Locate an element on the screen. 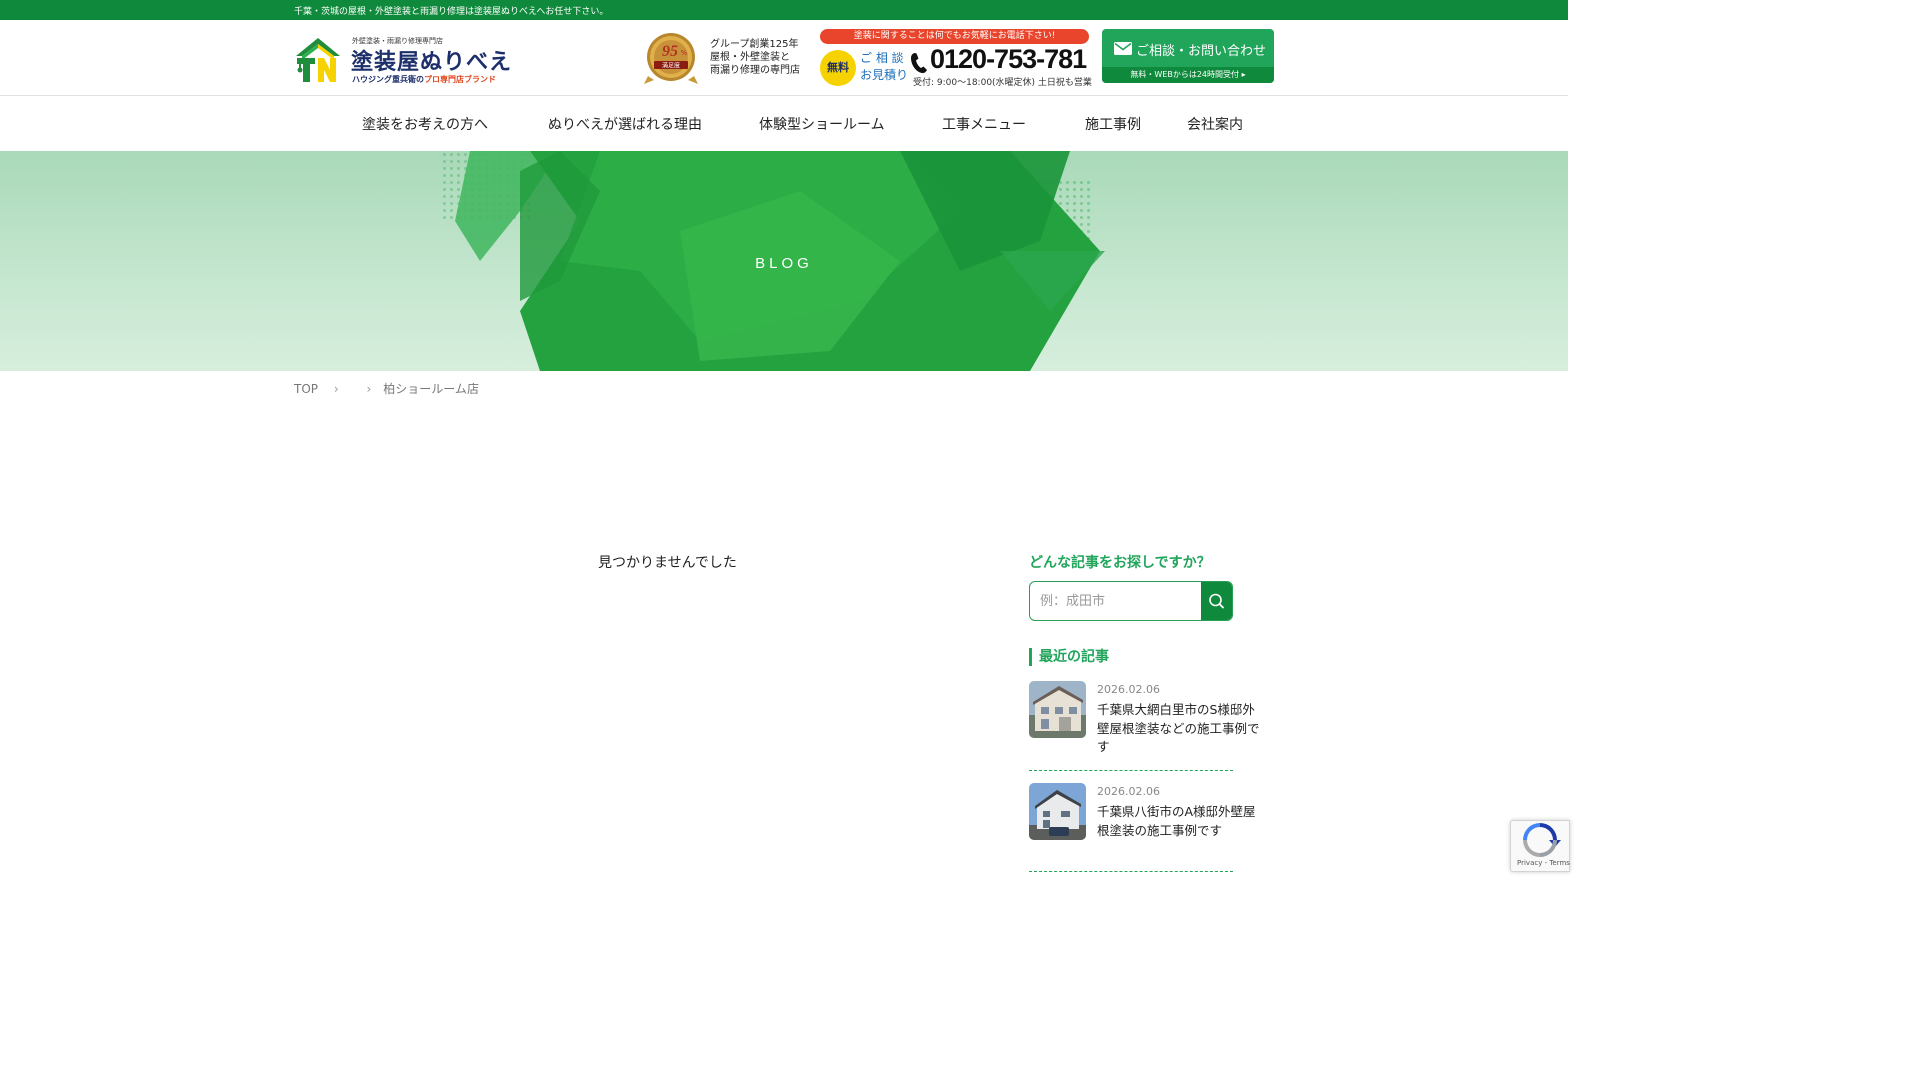  svg-text: 満足度 is located at coordinates (671, 66).